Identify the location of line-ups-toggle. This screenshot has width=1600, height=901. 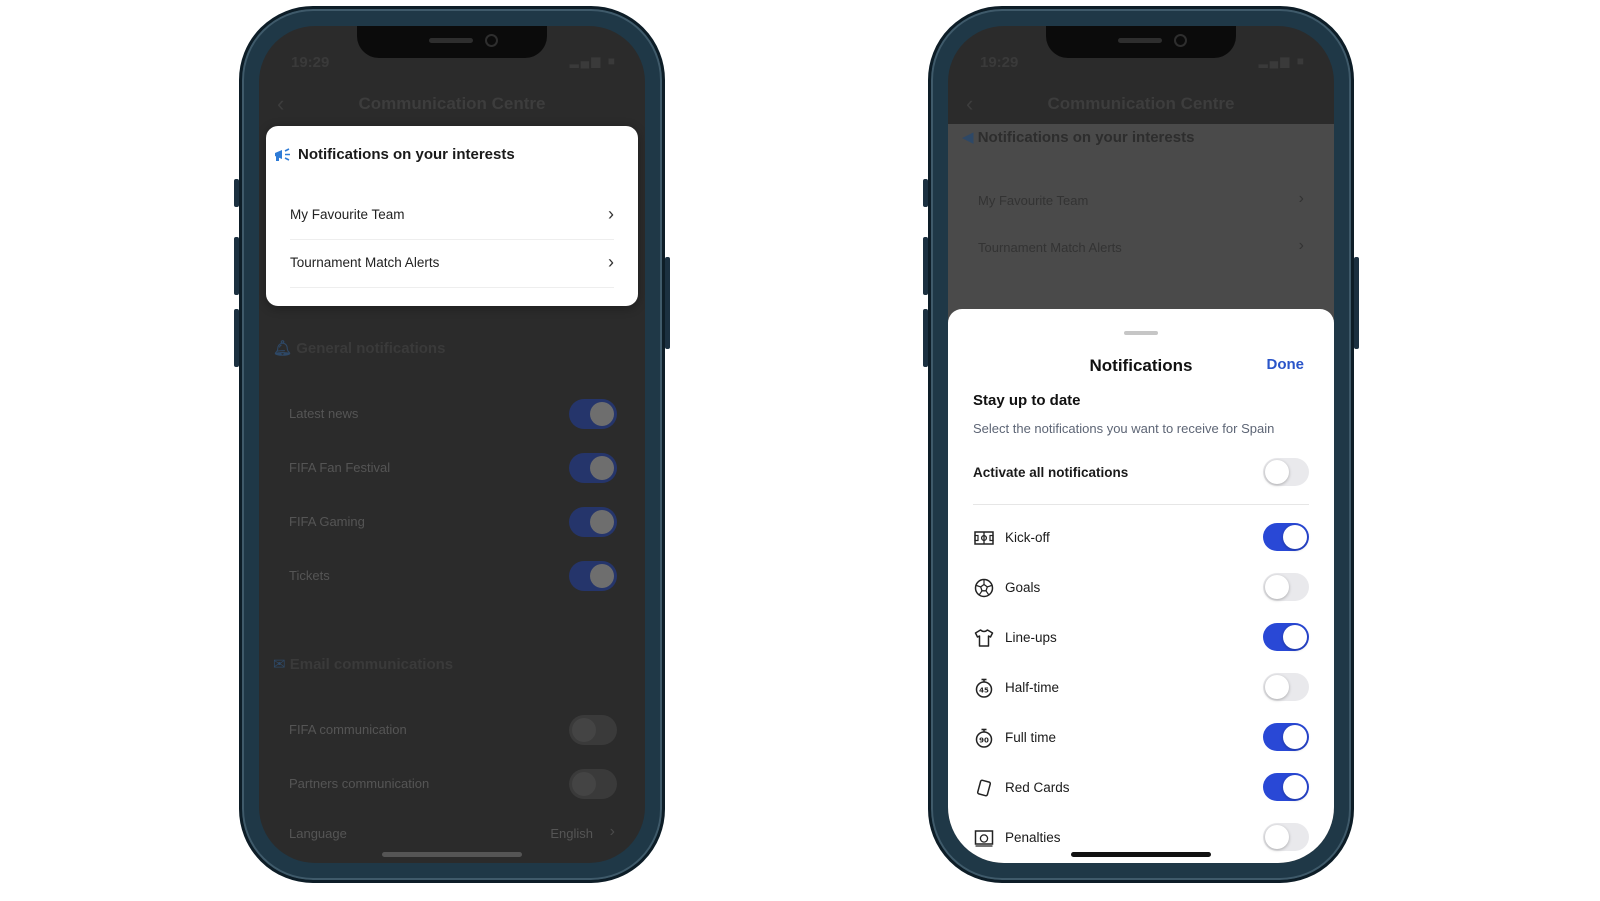
(1286, 637).